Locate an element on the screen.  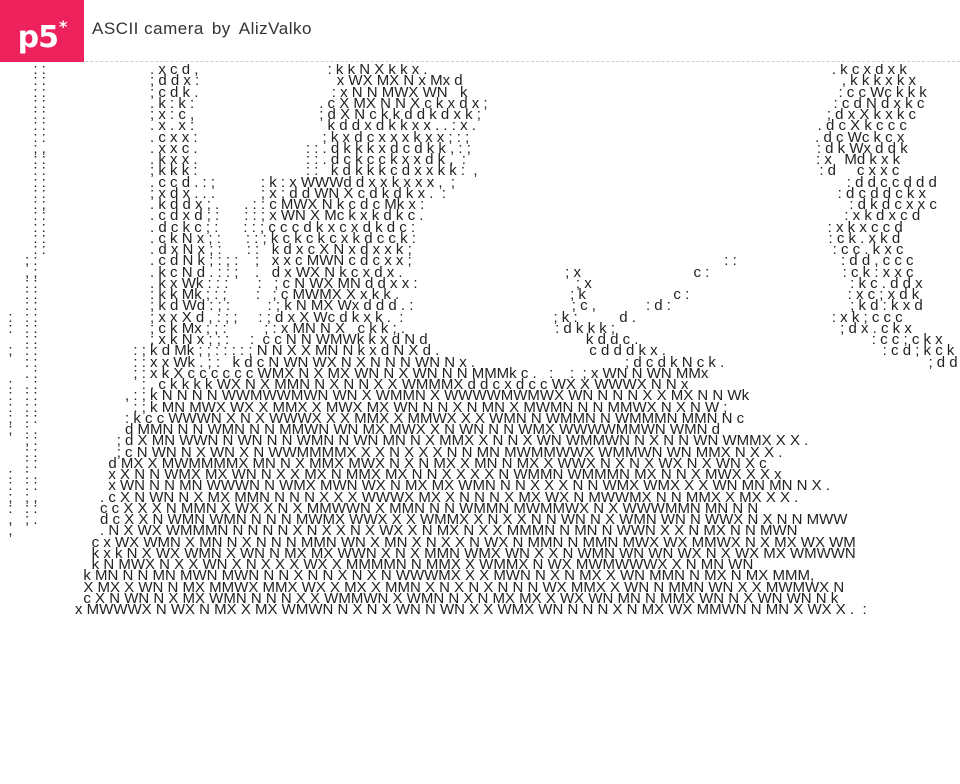
sketch-header: p5* ASCII camera by AlizValko is located at coordinates (480, 31).